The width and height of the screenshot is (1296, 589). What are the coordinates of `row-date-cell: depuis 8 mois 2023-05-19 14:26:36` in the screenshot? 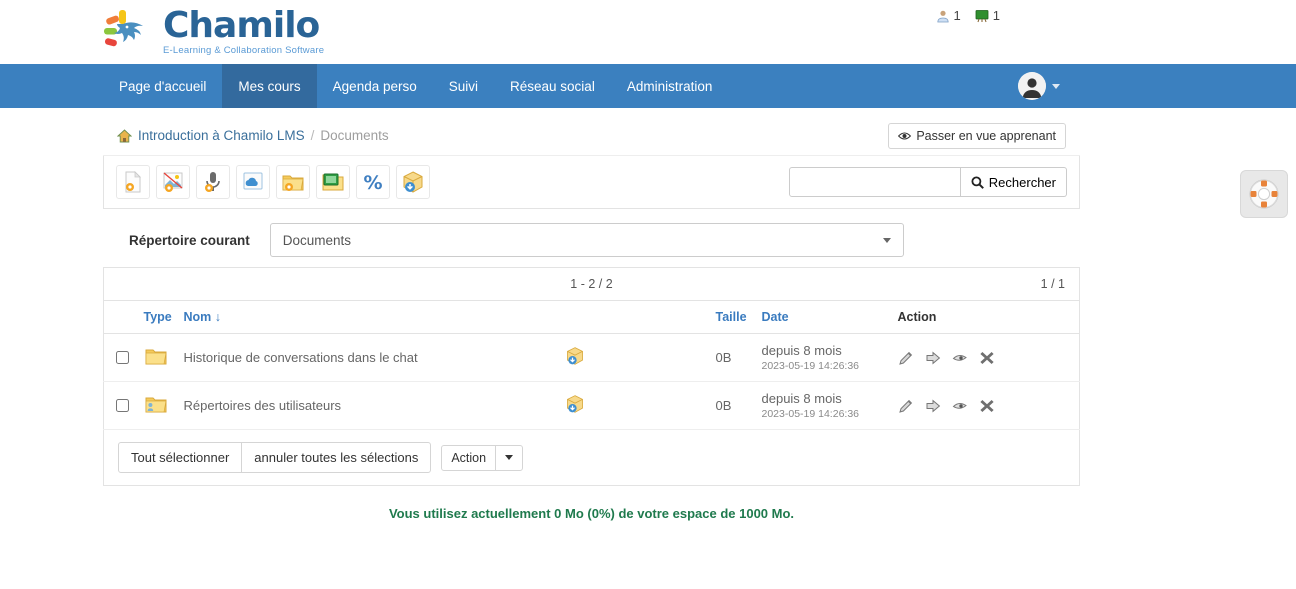 It's located at (821, 405).